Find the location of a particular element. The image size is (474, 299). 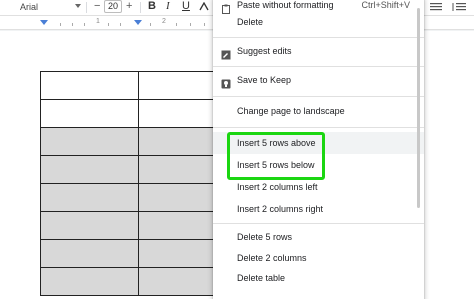

suggest-edits-icon is located at coordinates (226, 53).